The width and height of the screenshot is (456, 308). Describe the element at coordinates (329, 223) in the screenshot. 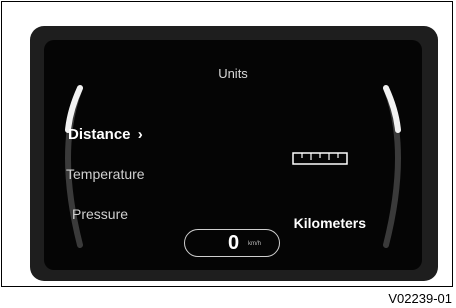

I see `selected-unit-value: Kilometers` at that location.